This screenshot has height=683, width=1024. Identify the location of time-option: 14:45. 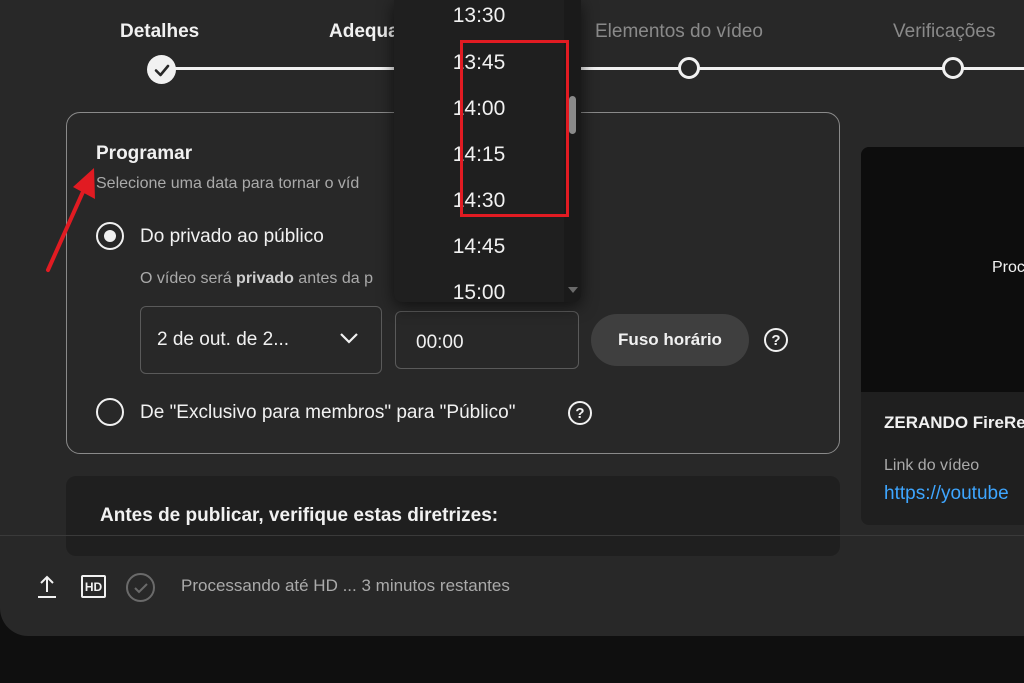
(479, 247).